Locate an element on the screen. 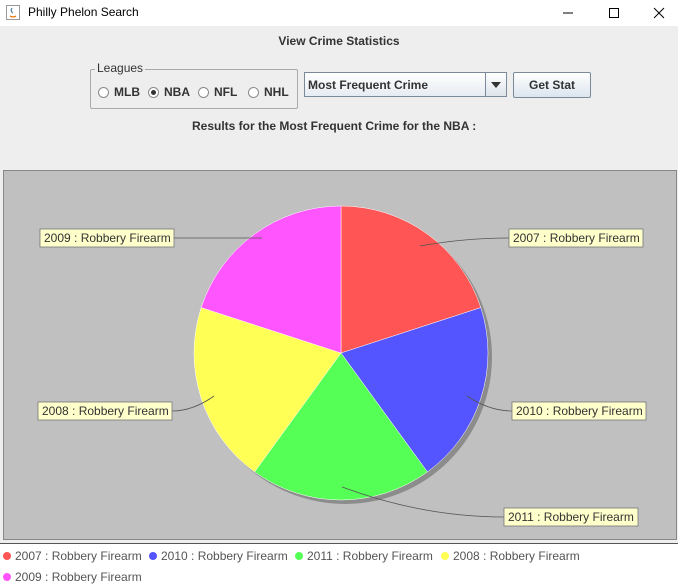 This screenshot has height=586, width=678. radio-mlb: MLB is located at coordinates (119, 92).